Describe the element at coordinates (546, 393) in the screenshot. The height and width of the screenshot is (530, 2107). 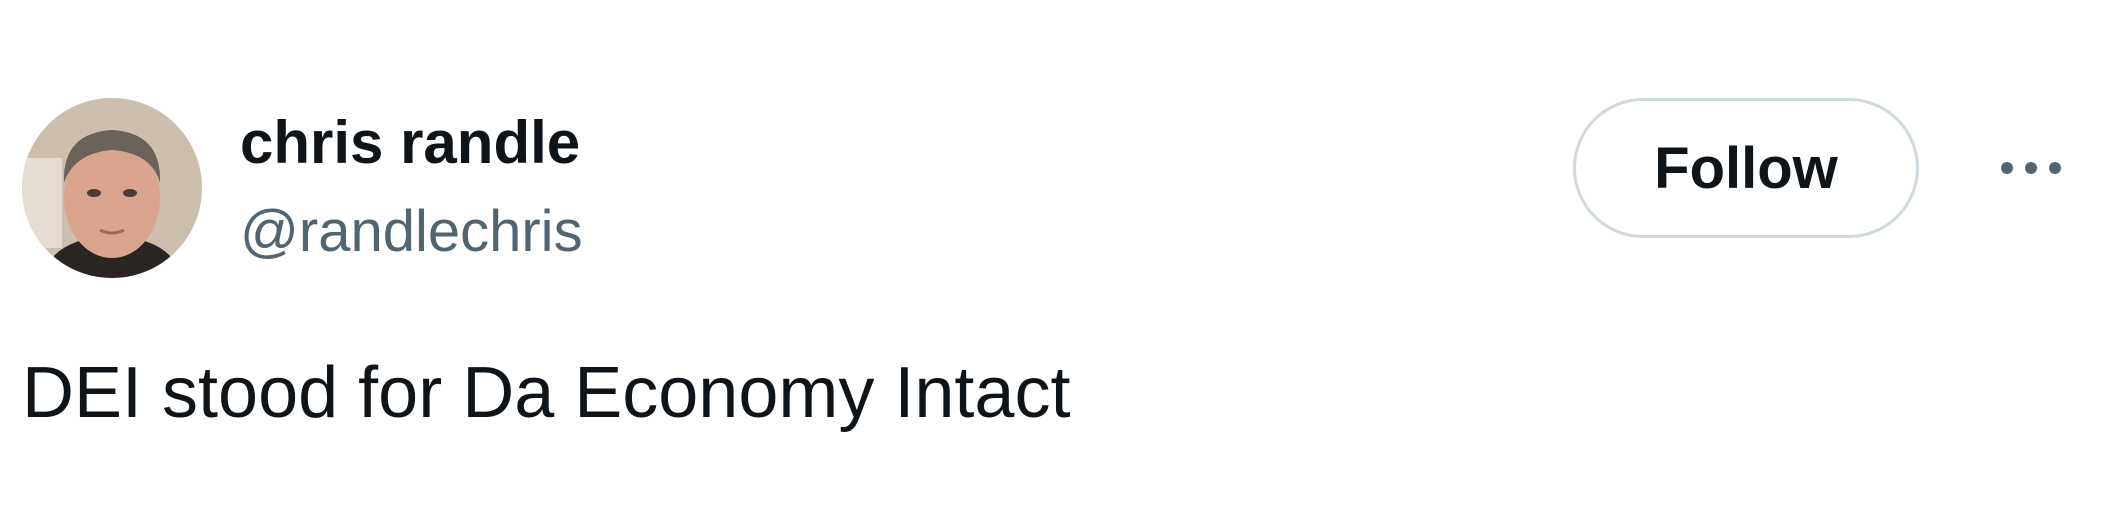
I see `tweet-text: DEI stood for Da Economy Intact` at that location.